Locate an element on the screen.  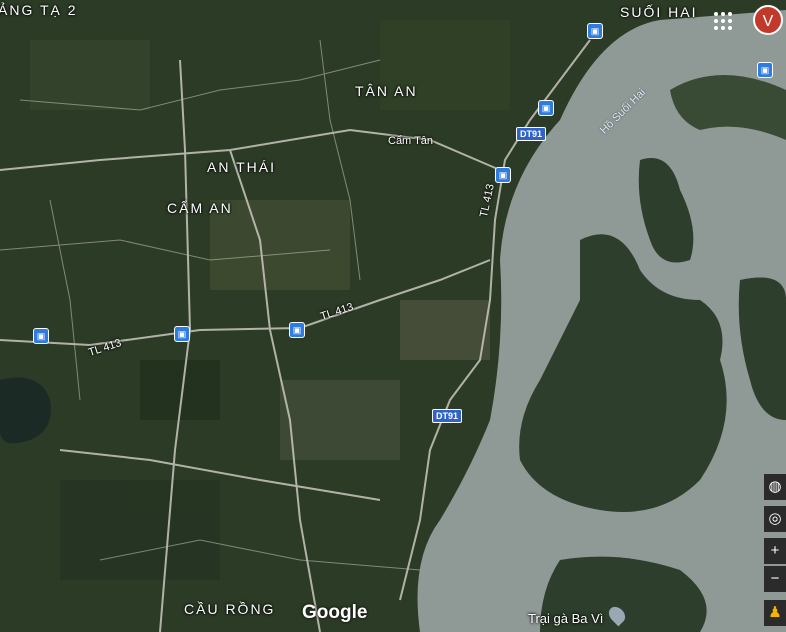
pegman-icon: ♟ is located at coordinates (775, 613).